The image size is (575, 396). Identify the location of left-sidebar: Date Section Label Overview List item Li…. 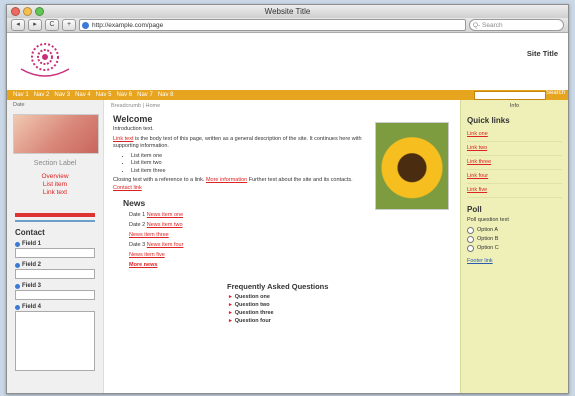
(55, 246).